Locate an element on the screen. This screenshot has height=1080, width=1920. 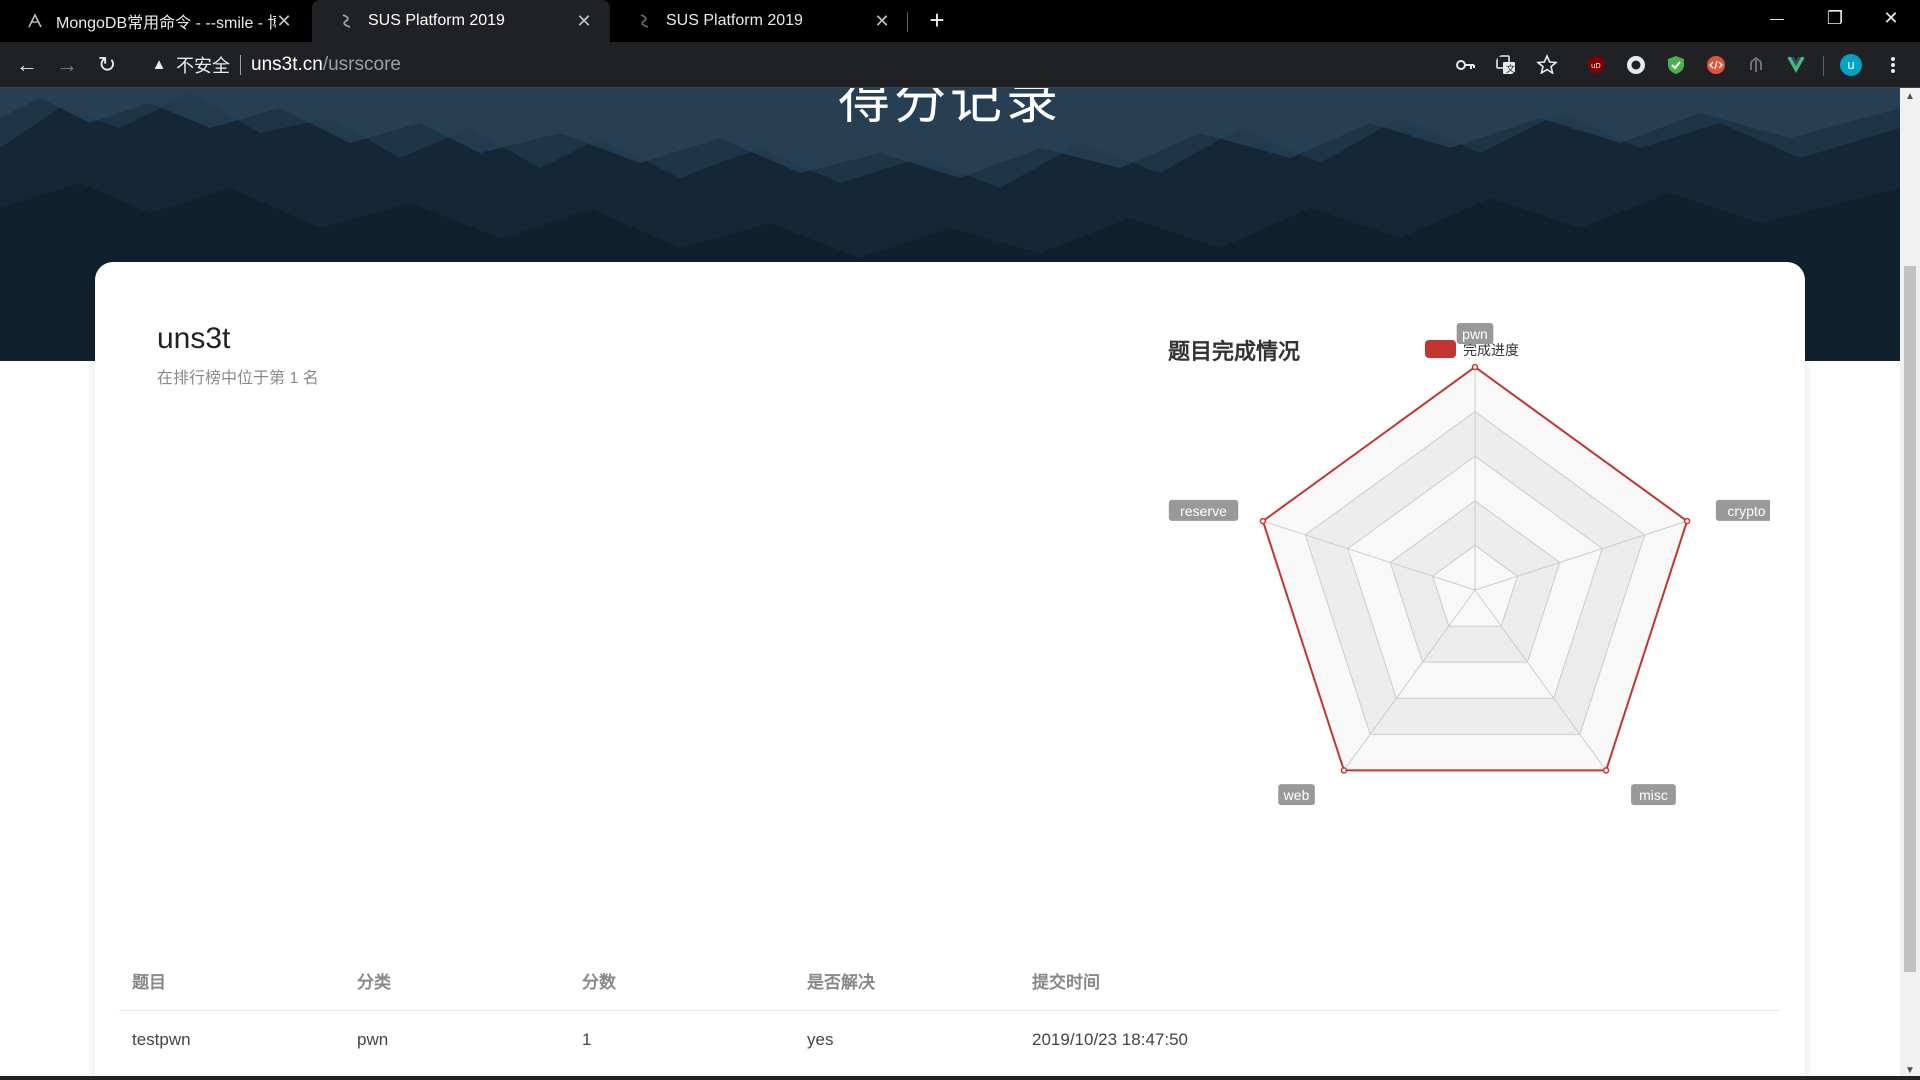
table-cell: yes is located at coordinates (820, 1040).